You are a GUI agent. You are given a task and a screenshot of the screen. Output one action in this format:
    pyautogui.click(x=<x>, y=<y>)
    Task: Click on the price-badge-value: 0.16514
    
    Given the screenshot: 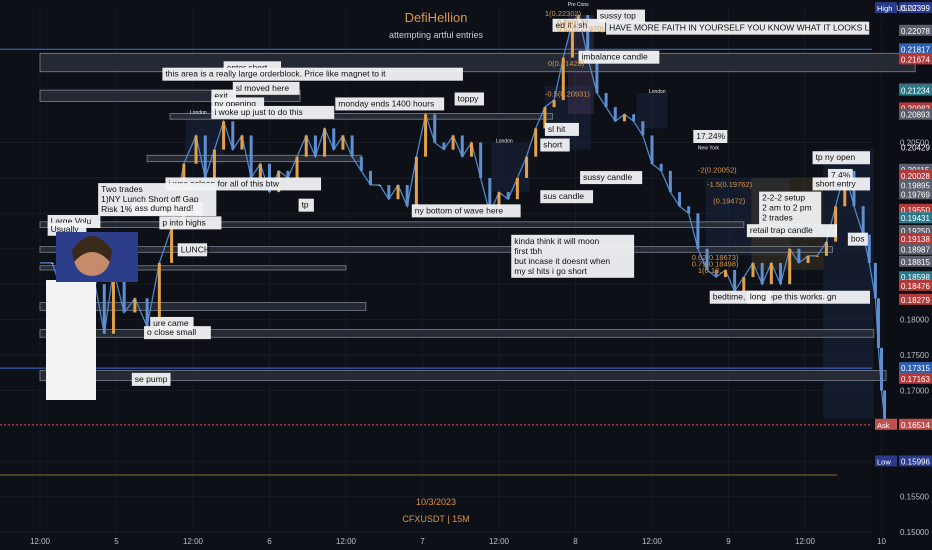 What is the action you would take?
    pyautogui.click(x=915, y=425)
    